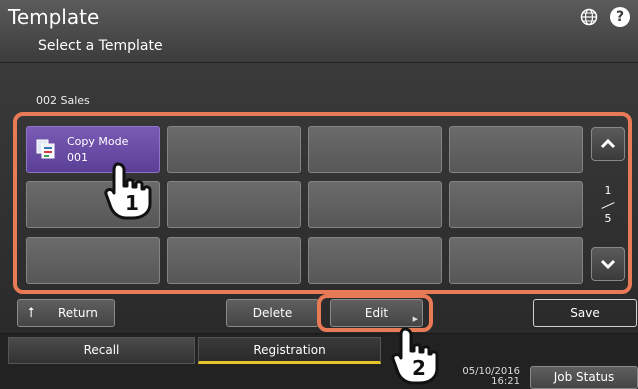  Describe the element at coordinates (486, 377) in the screenshot. I see `datetime-display: 05/10/2016 16:21` at that location.